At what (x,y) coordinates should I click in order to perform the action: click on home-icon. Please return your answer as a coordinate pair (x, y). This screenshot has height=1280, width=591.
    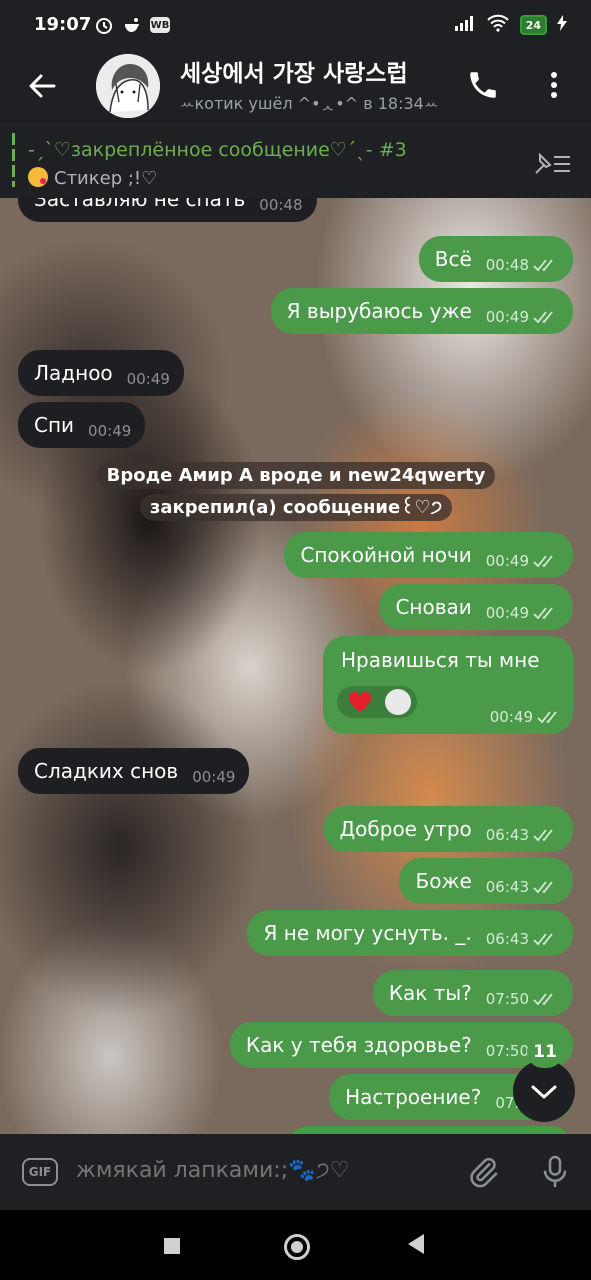
    Looking at the image, I should click on (297, 1247).